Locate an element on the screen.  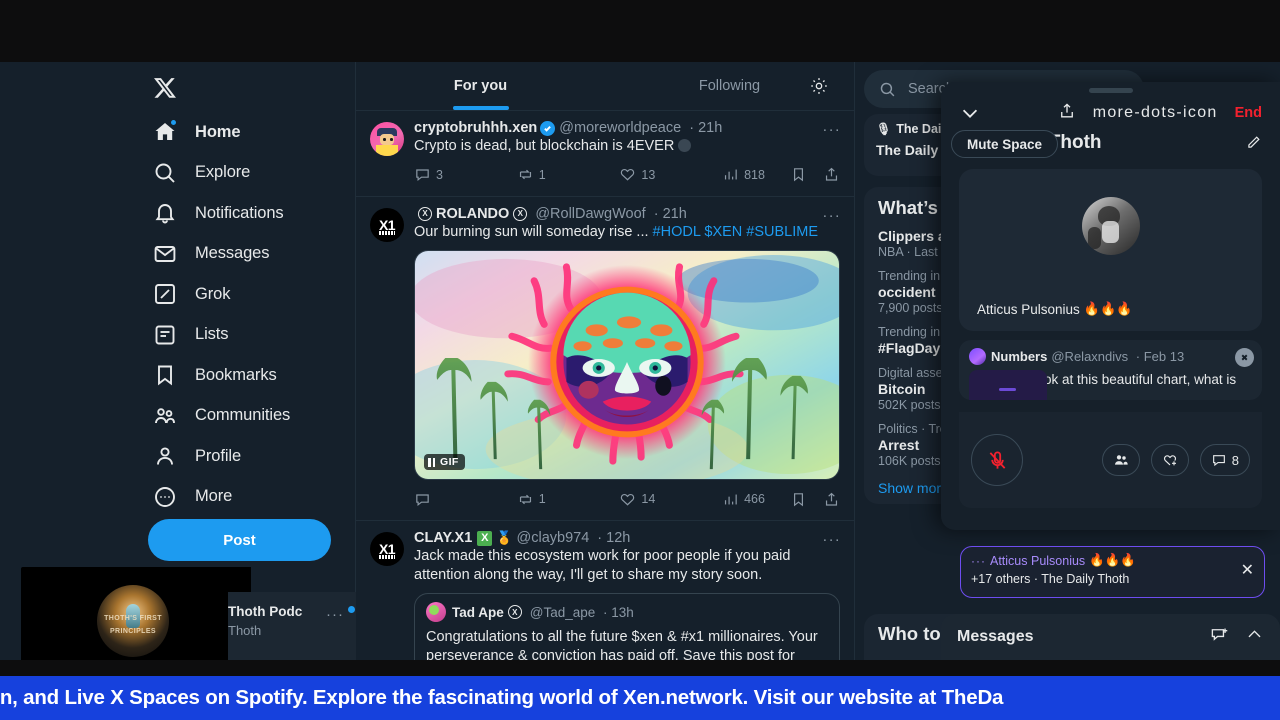
reply-button is located at coordinates (465, 499).